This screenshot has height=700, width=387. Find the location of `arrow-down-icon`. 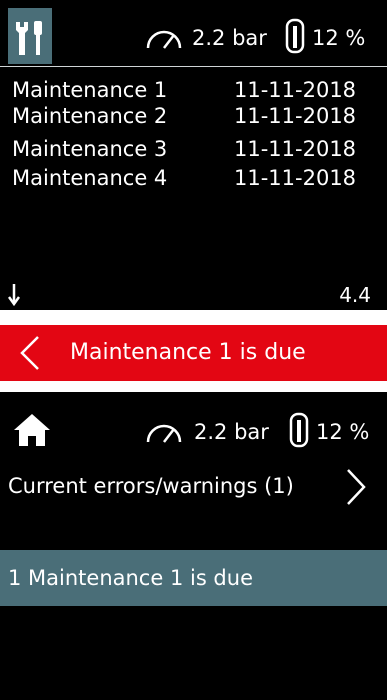

arrow-down-icon is located at coordinates (16, 294).